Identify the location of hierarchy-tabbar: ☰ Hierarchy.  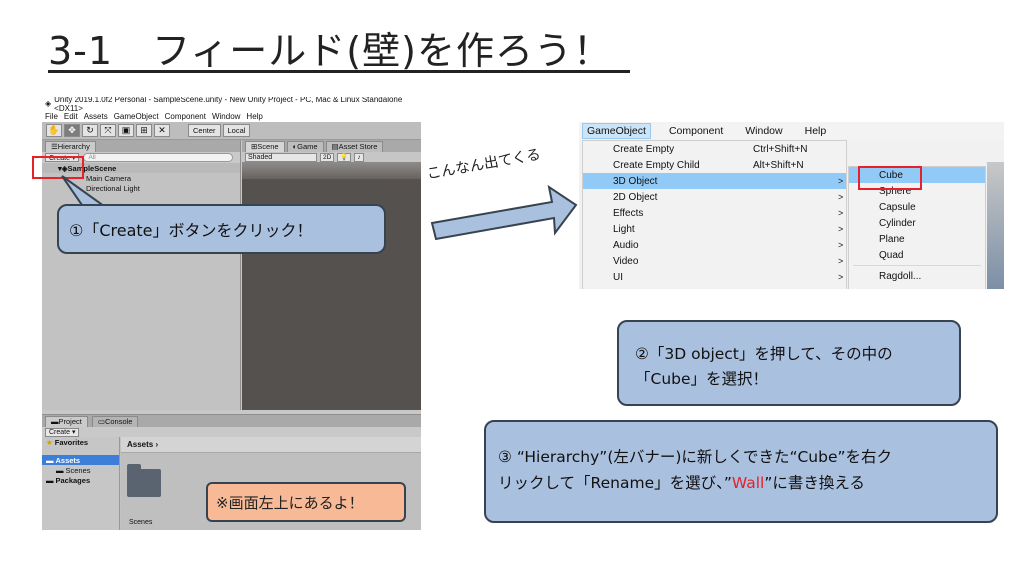
(141, 146).